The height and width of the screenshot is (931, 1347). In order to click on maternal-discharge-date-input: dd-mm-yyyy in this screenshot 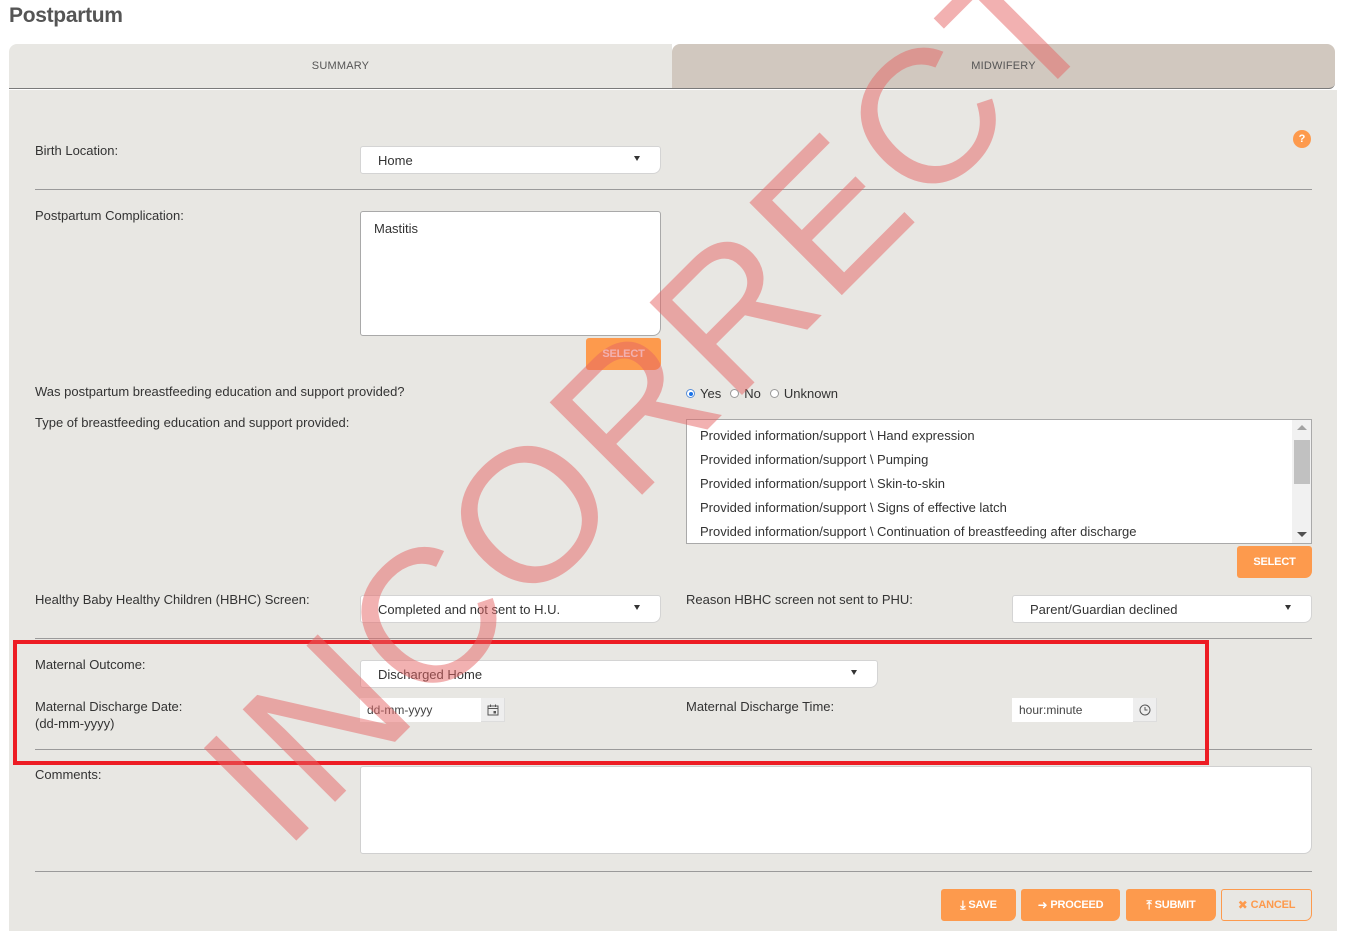, I will do `click(420, 710)`.